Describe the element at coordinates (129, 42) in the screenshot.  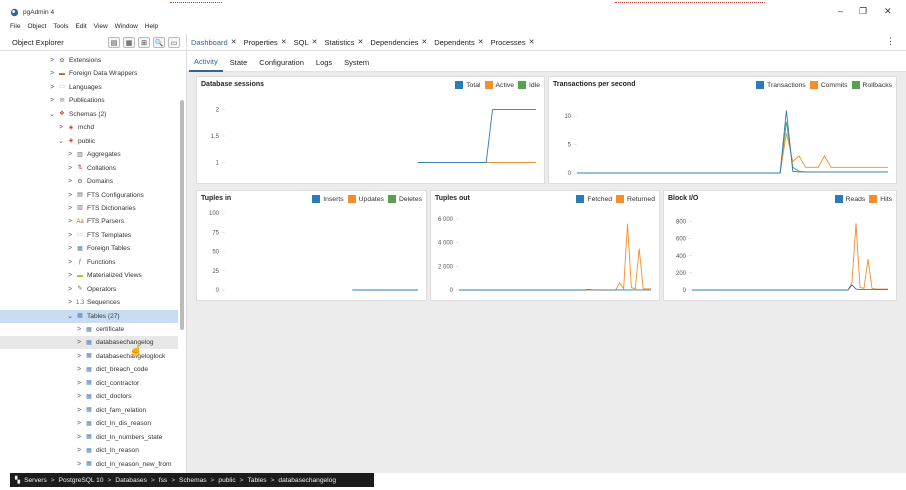
I see `view-data-icon: ▦` at that location.